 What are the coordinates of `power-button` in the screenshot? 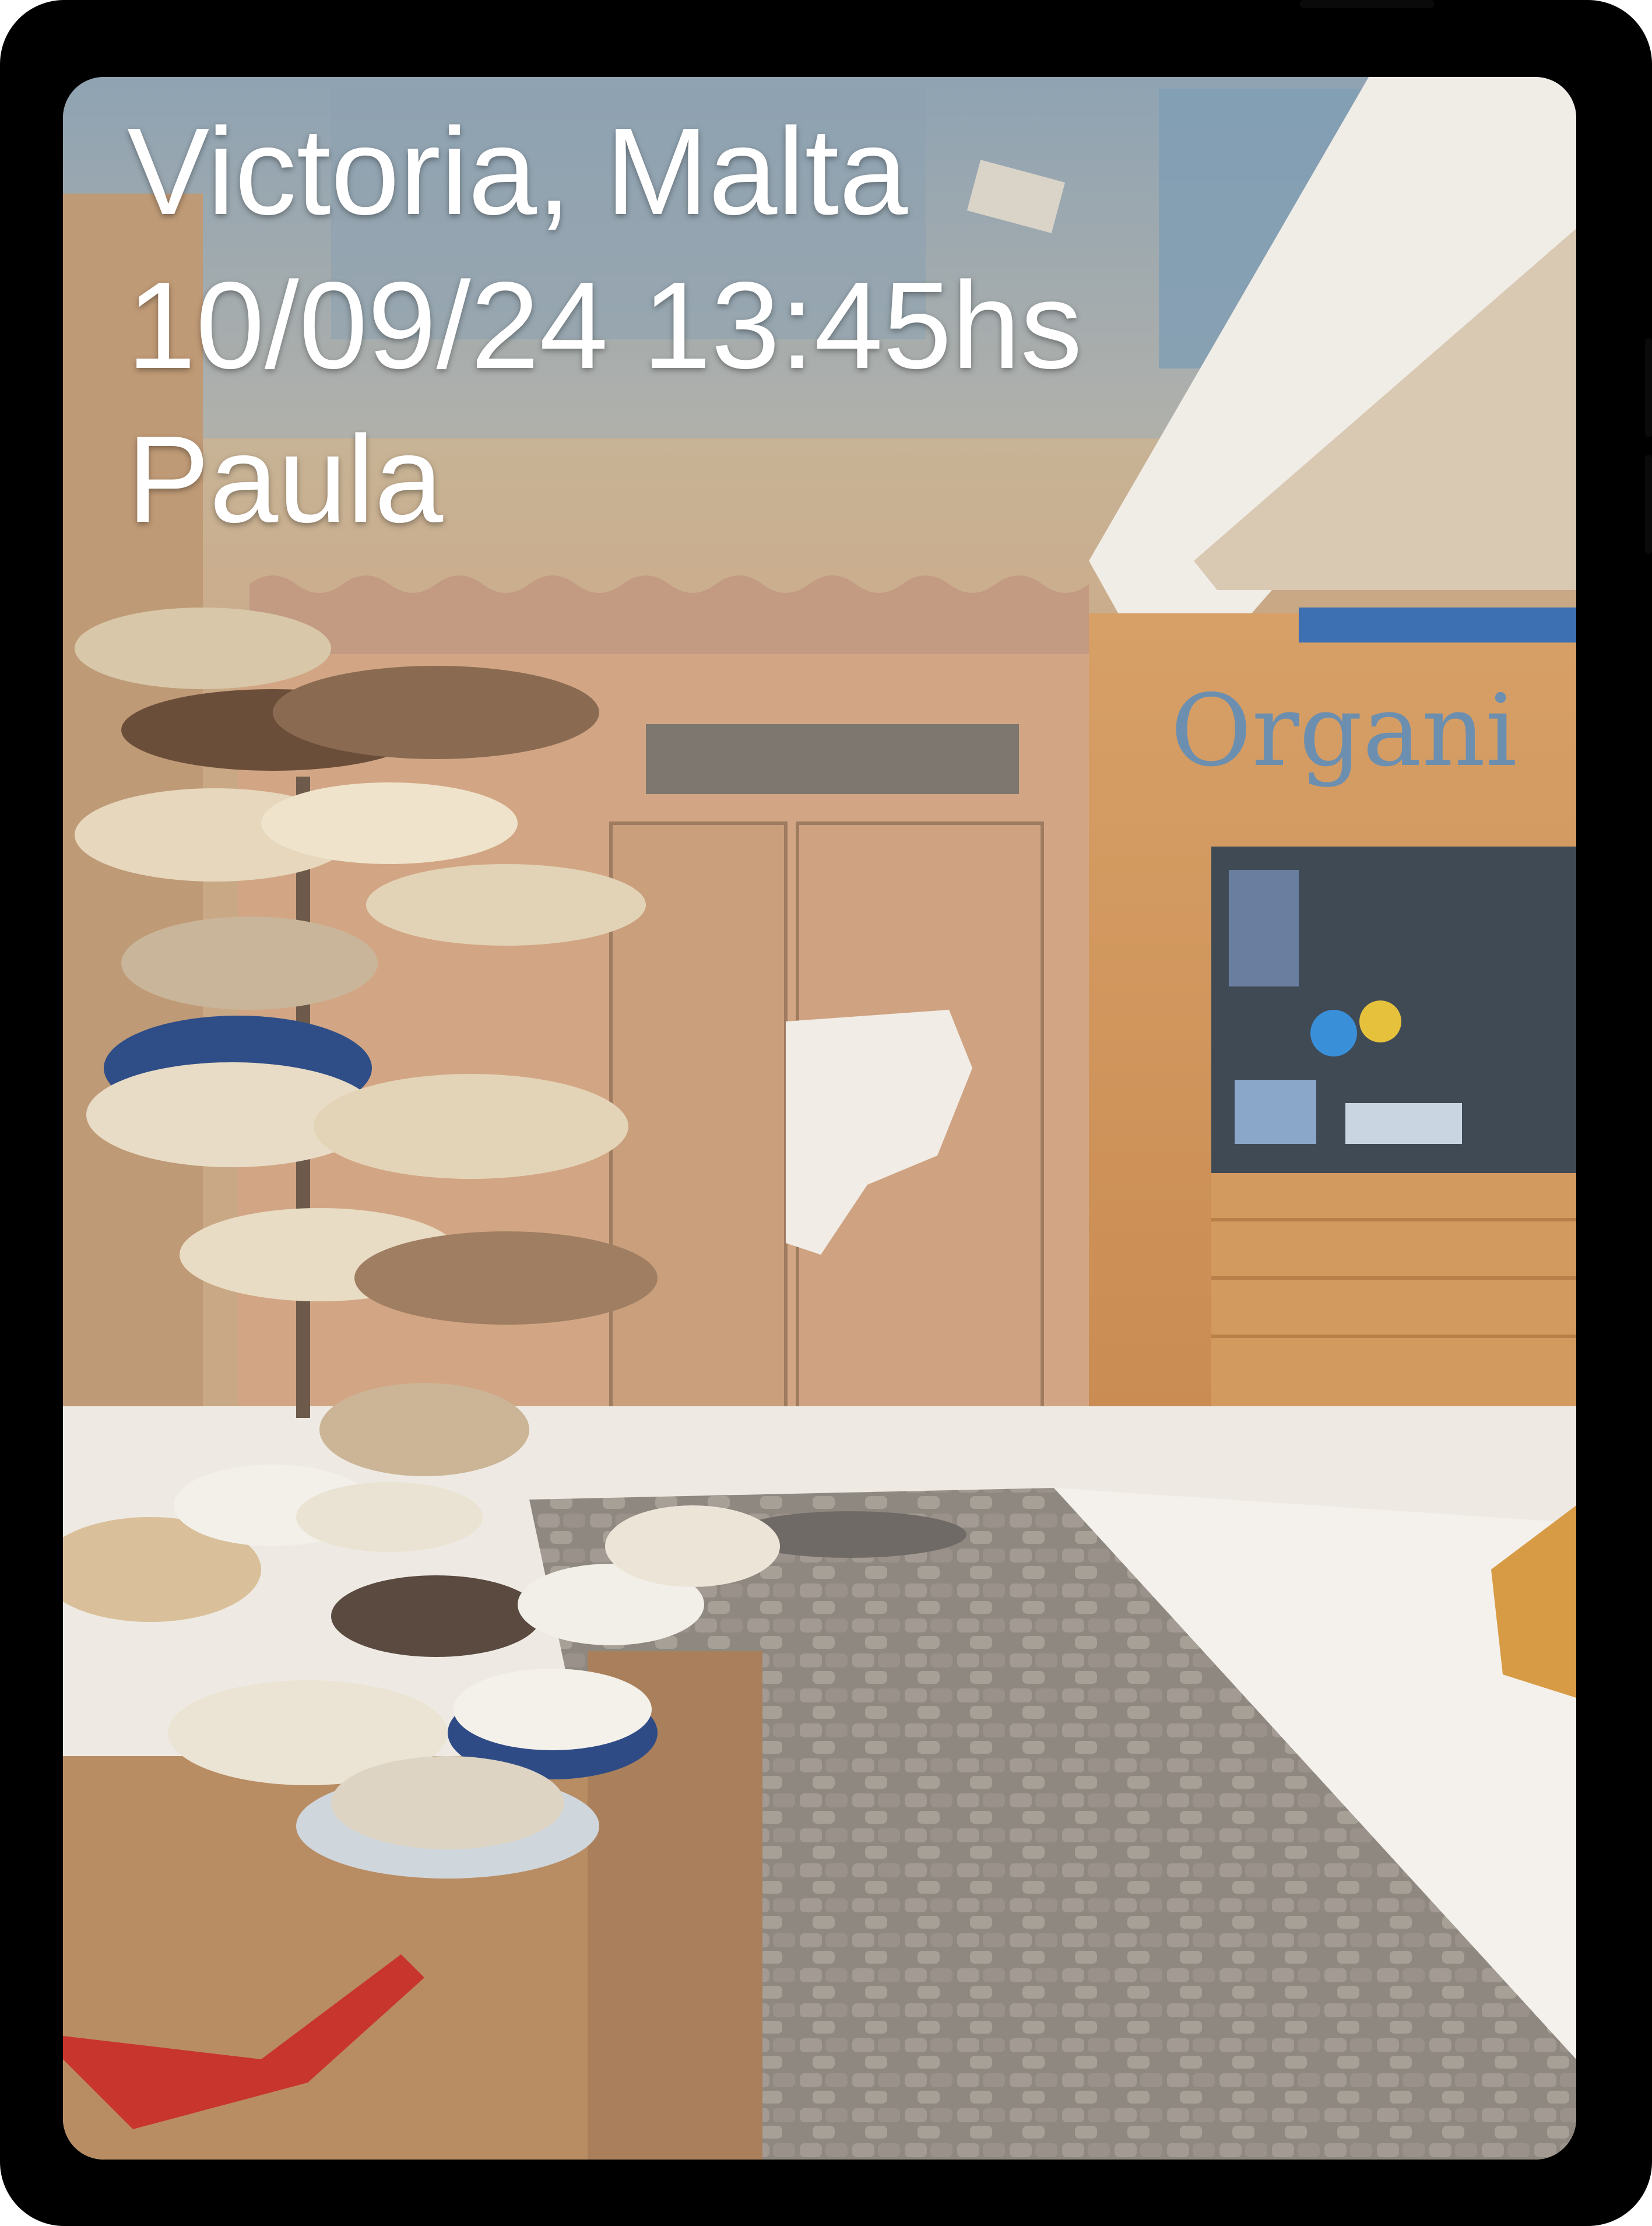 It's located at (1367, 4).